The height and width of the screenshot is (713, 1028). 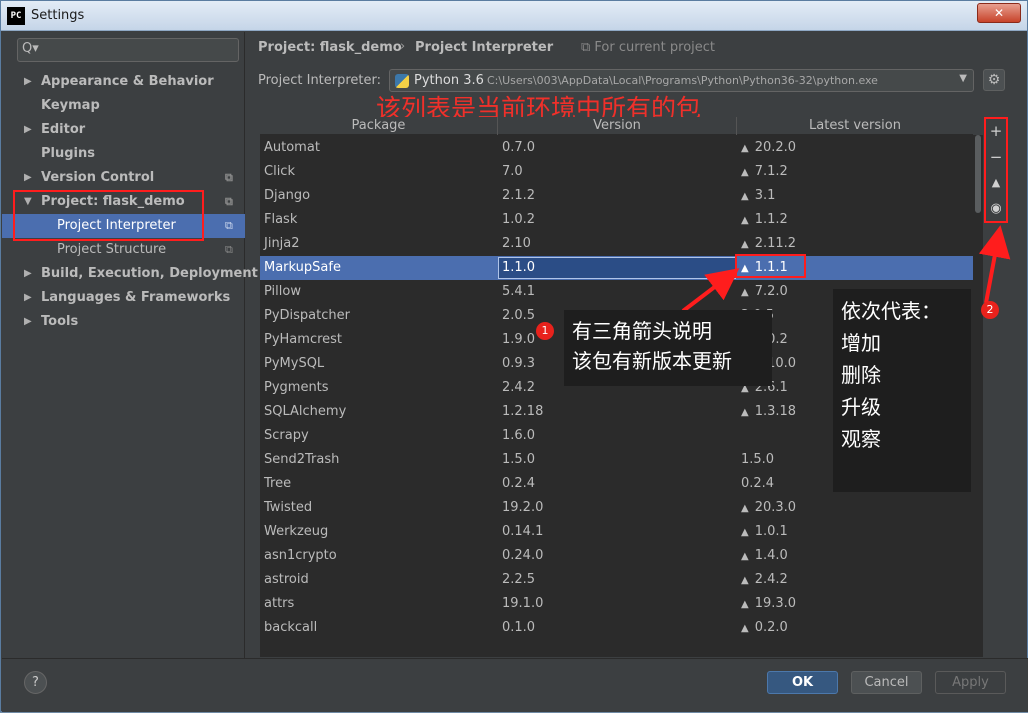 What do you see at coordinates (545, 331) in the screenshot?
I see `annotation-badge-1: 1` at bounding box center [545, 331].